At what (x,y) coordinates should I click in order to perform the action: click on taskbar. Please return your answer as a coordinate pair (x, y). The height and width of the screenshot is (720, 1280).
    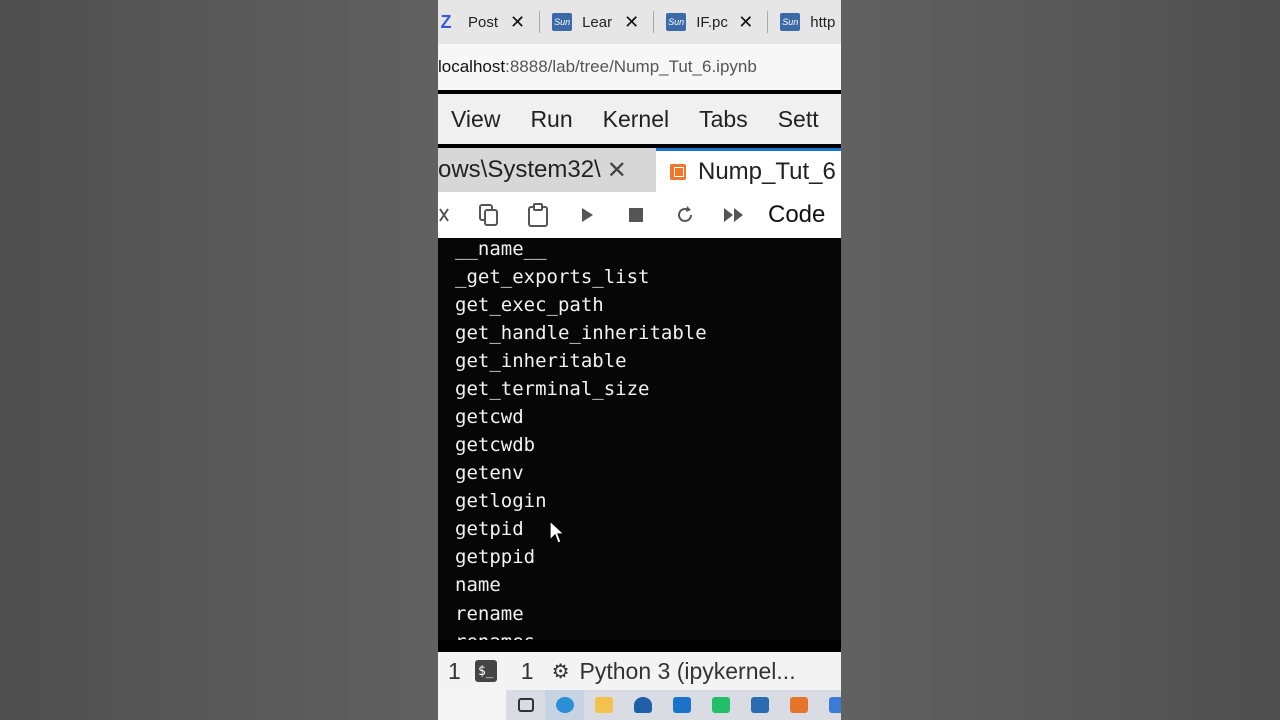
    Looking at the image, I should click on (639, 705).